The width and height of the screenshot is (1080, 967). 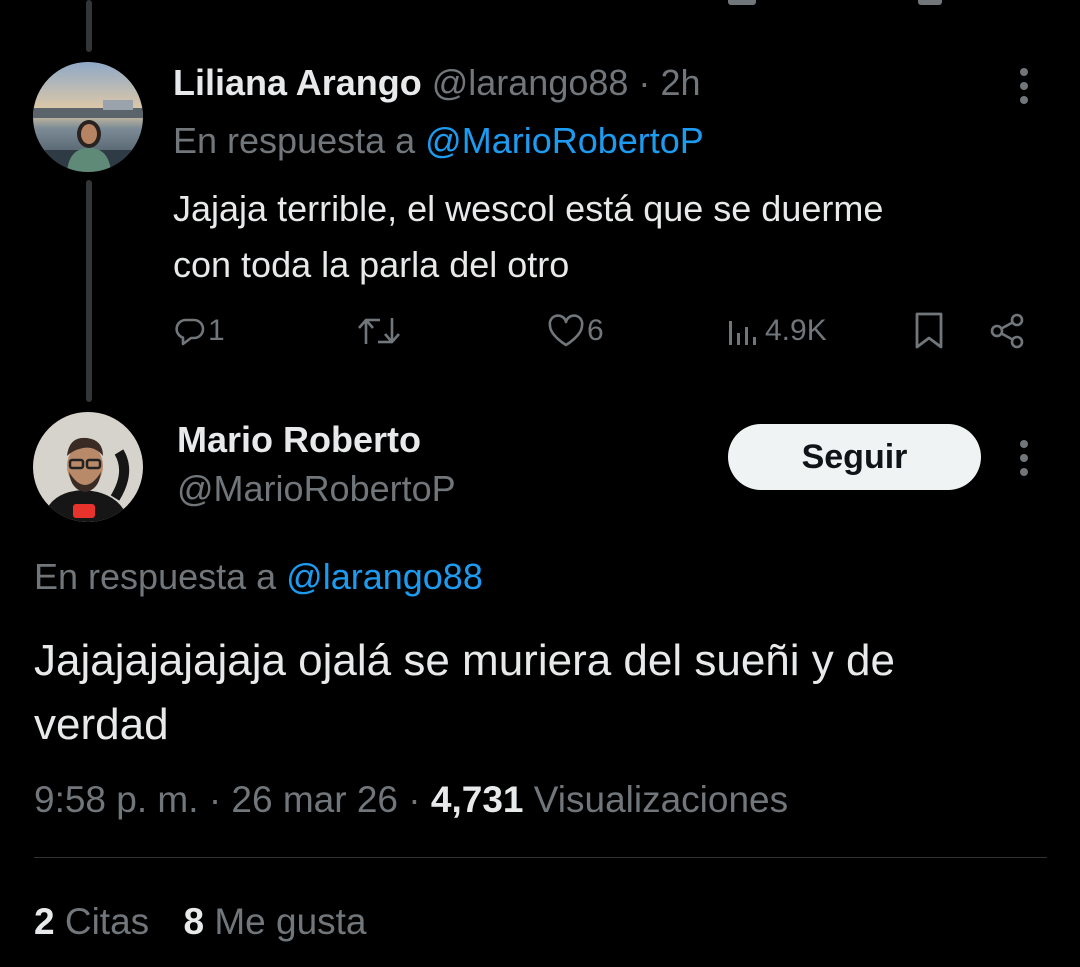 I want to click on previous-tweet-actions-remnant, so click(x=540, y=4).